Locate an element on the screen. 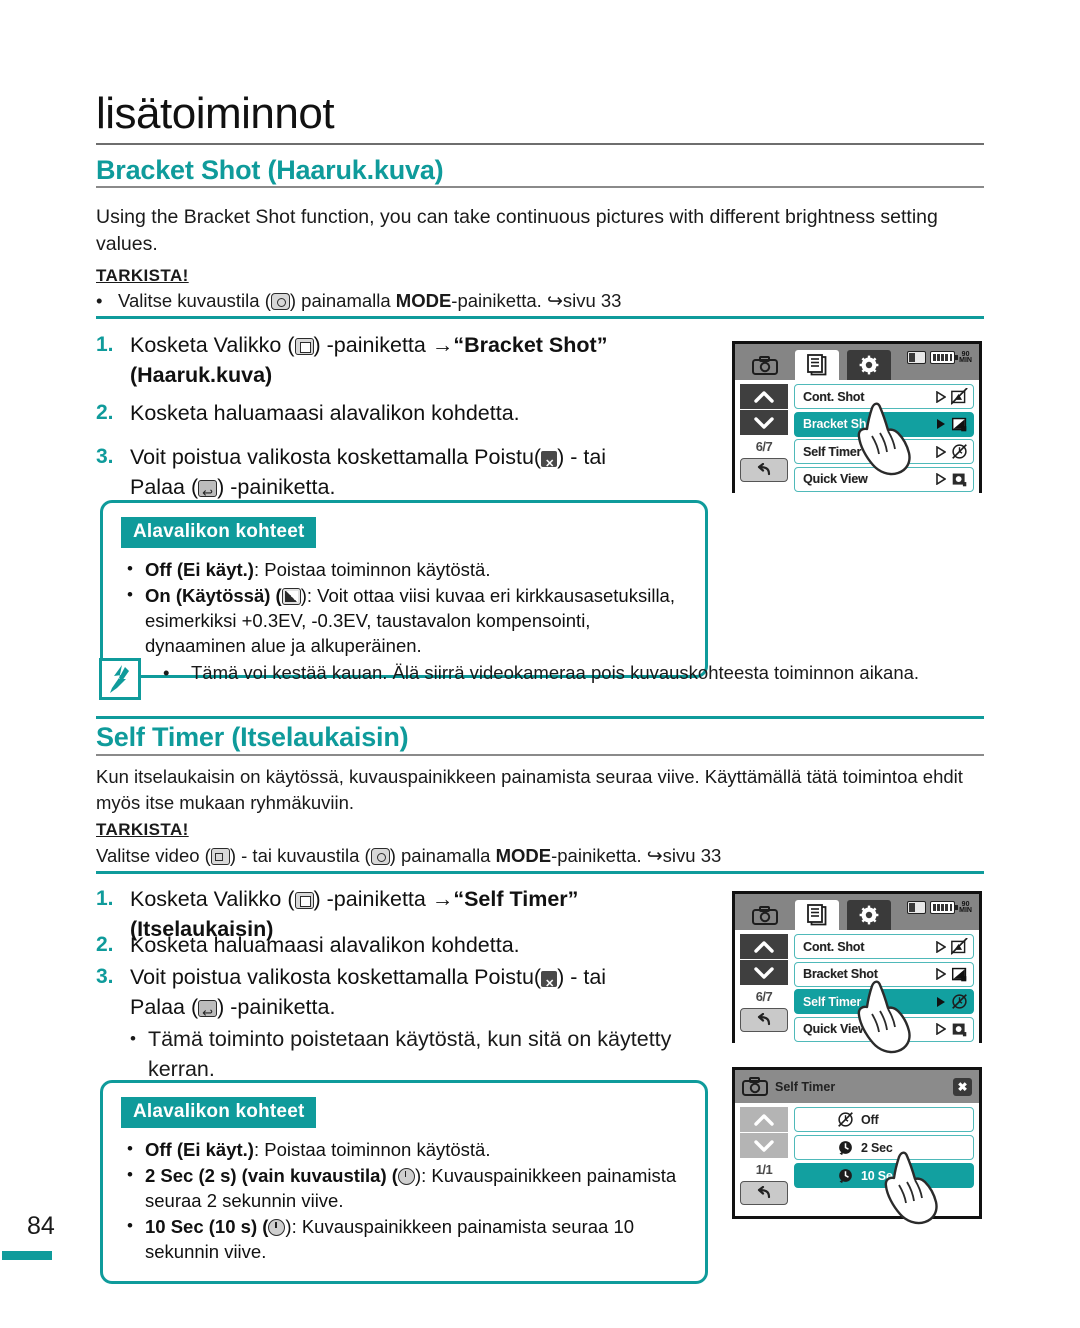 This screenshot has height=1328, width=1080. row-label: Bracket Shot is located at coordinates (840, 424).